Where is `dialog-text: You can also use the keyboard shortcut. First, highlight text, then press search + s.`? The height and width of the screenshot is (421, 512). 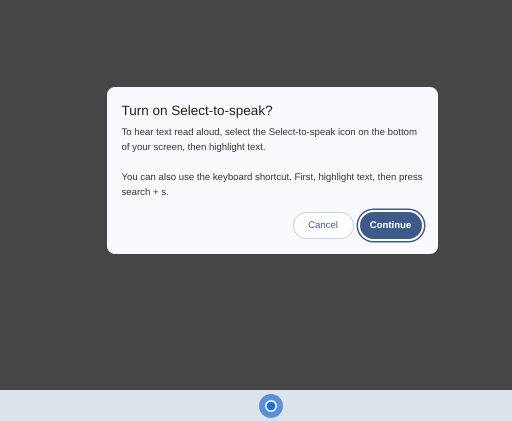 dialog-text: You can also use the keyboard shortcut. First, highlight text, then press search + s. is located at coordinates (272, 185).